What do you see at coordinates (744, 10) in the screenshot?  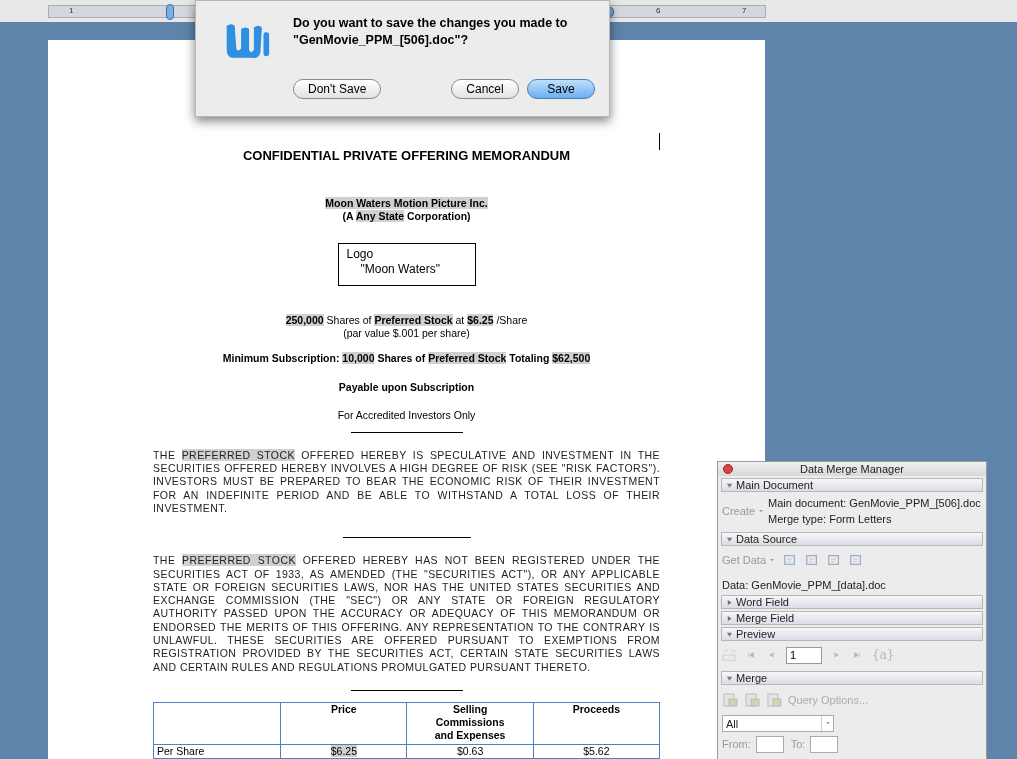 I see `ruler-number: 7` at bounding box center [744, 10].